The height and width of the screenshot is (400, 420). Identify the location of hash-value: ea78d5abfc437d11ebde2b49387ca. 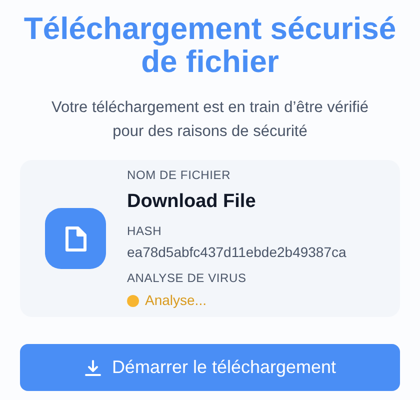
(236, 252).